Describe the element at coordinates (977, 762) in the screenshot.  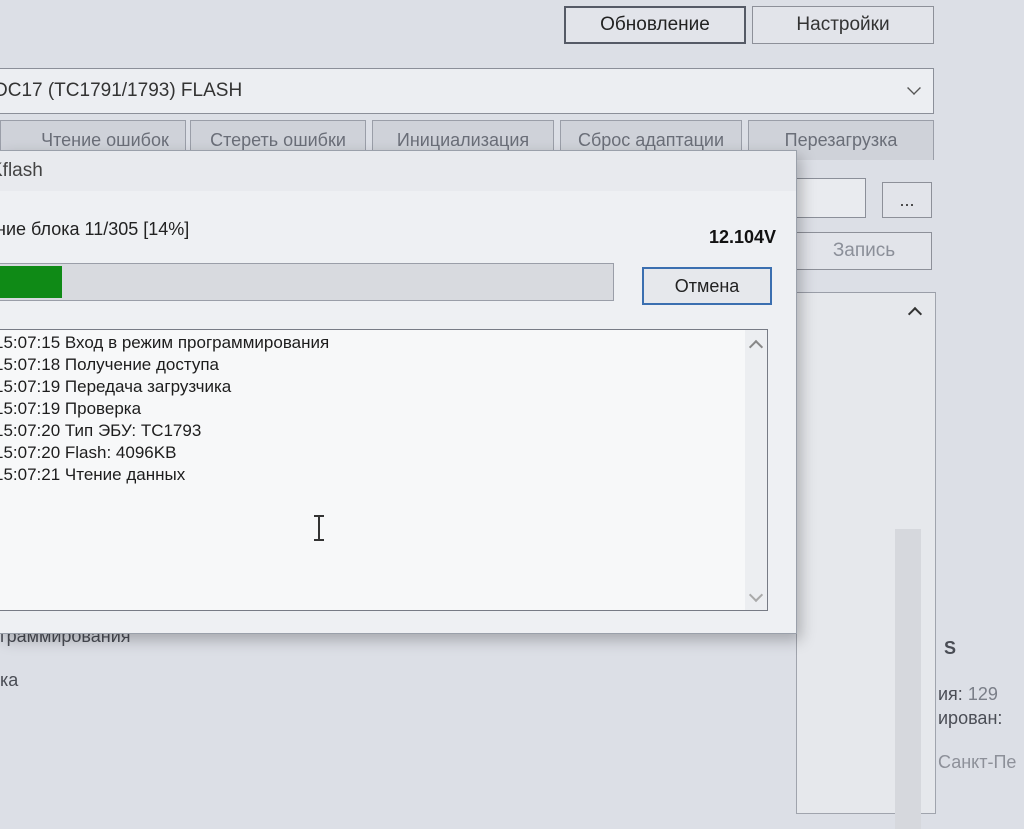
I see `bg-text-line: Санкт-Пе` at that location.